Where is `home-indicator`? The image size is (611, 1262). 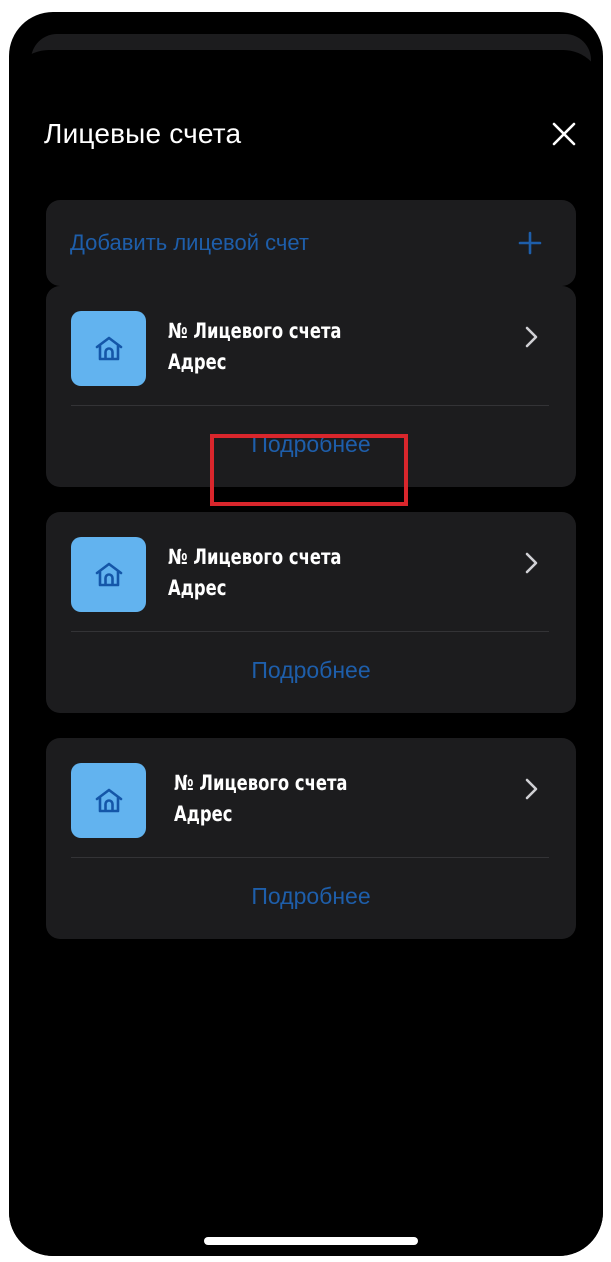 home-indicator is located at coordinates (311, 1241).